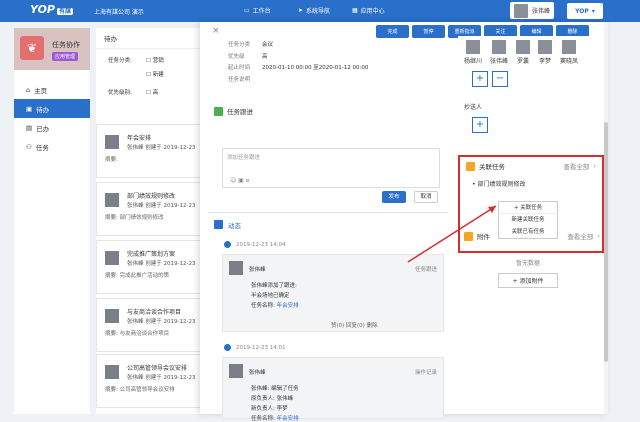 This screenshot has height=422, width=640. I want to click on scrollbar, so click(606, 218).